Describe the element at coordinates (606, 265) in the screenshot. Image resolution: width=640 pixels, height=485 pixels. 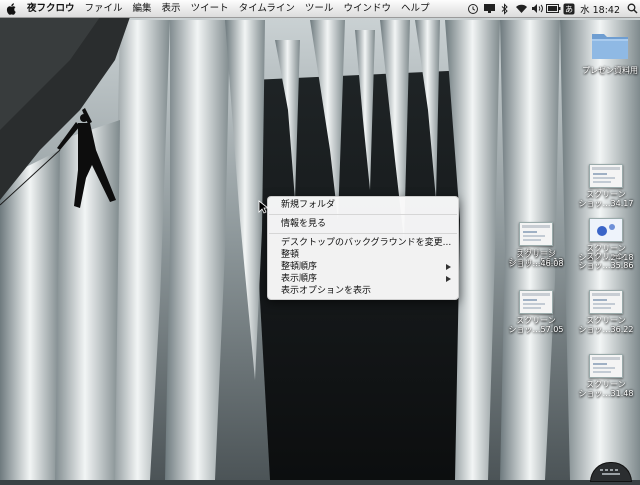
I see `file-label: ショッ…35.86` at that location.